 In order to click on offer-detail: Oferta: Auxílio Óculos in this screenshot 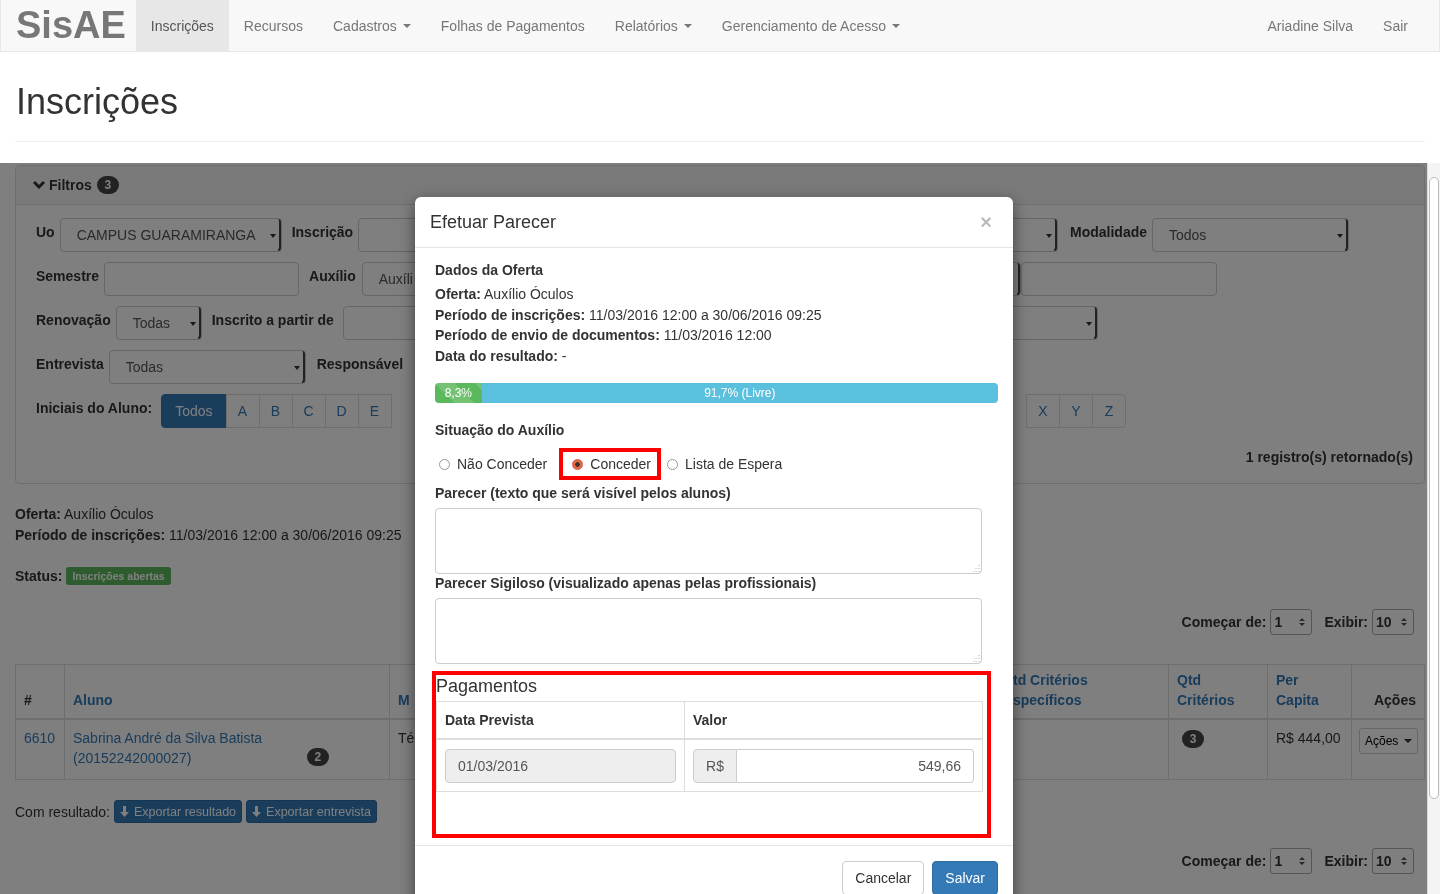, I will do `click(85, 514)`.